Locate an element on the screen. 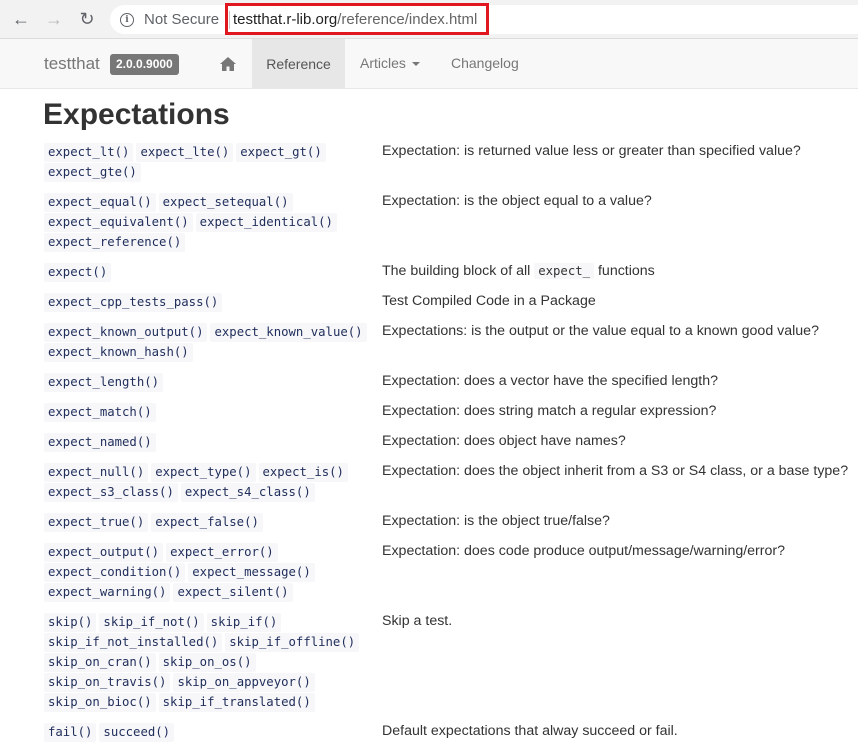 The height and width of the screenshot is (756, 858). function-line: expect_equal() expect_setequal() is located at coordinates (209, 203).